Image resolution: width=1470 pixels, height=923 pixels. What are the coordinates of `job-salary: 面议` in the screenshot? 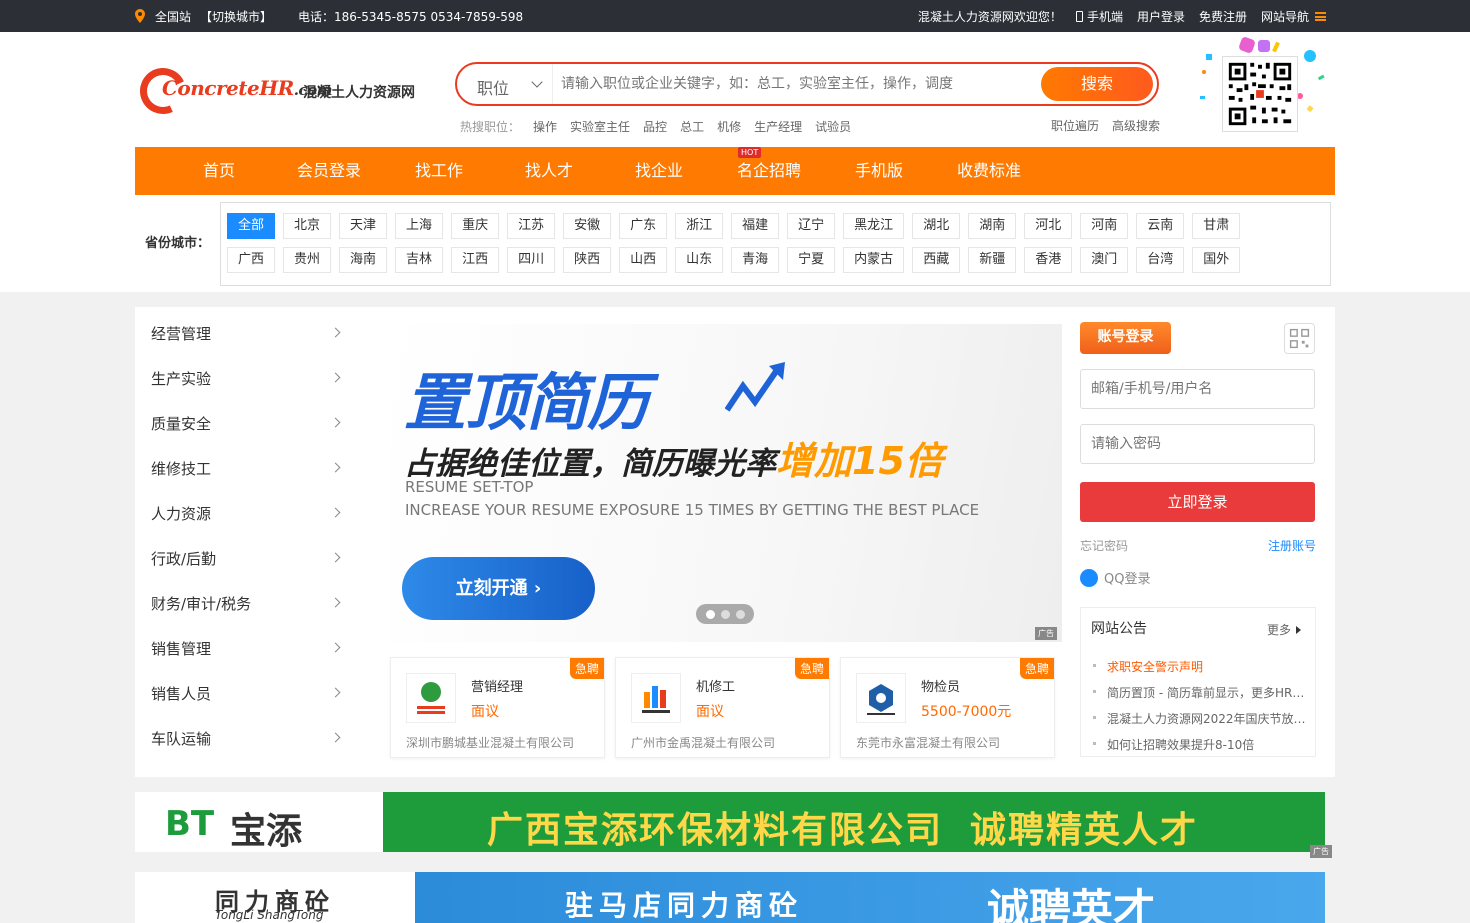 It's located at (710, 712).